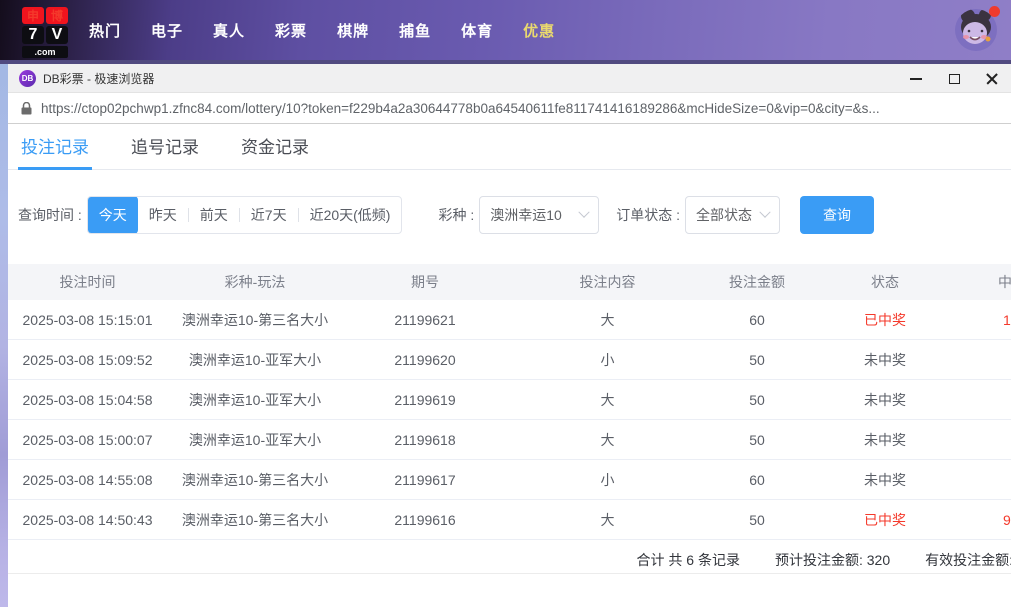  Describe the element at coordinates (87, 439) in the screenshot. I see `cell-bet-time: 2025-03-08 15:00:07` at that location.